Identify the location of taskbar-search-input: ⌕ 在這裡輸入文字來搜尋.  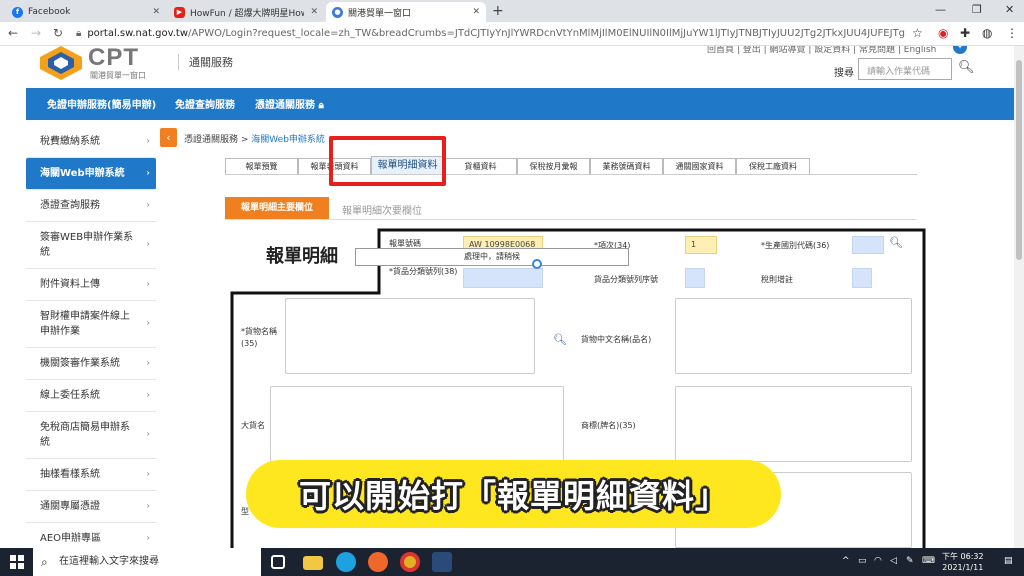
(147, 562).